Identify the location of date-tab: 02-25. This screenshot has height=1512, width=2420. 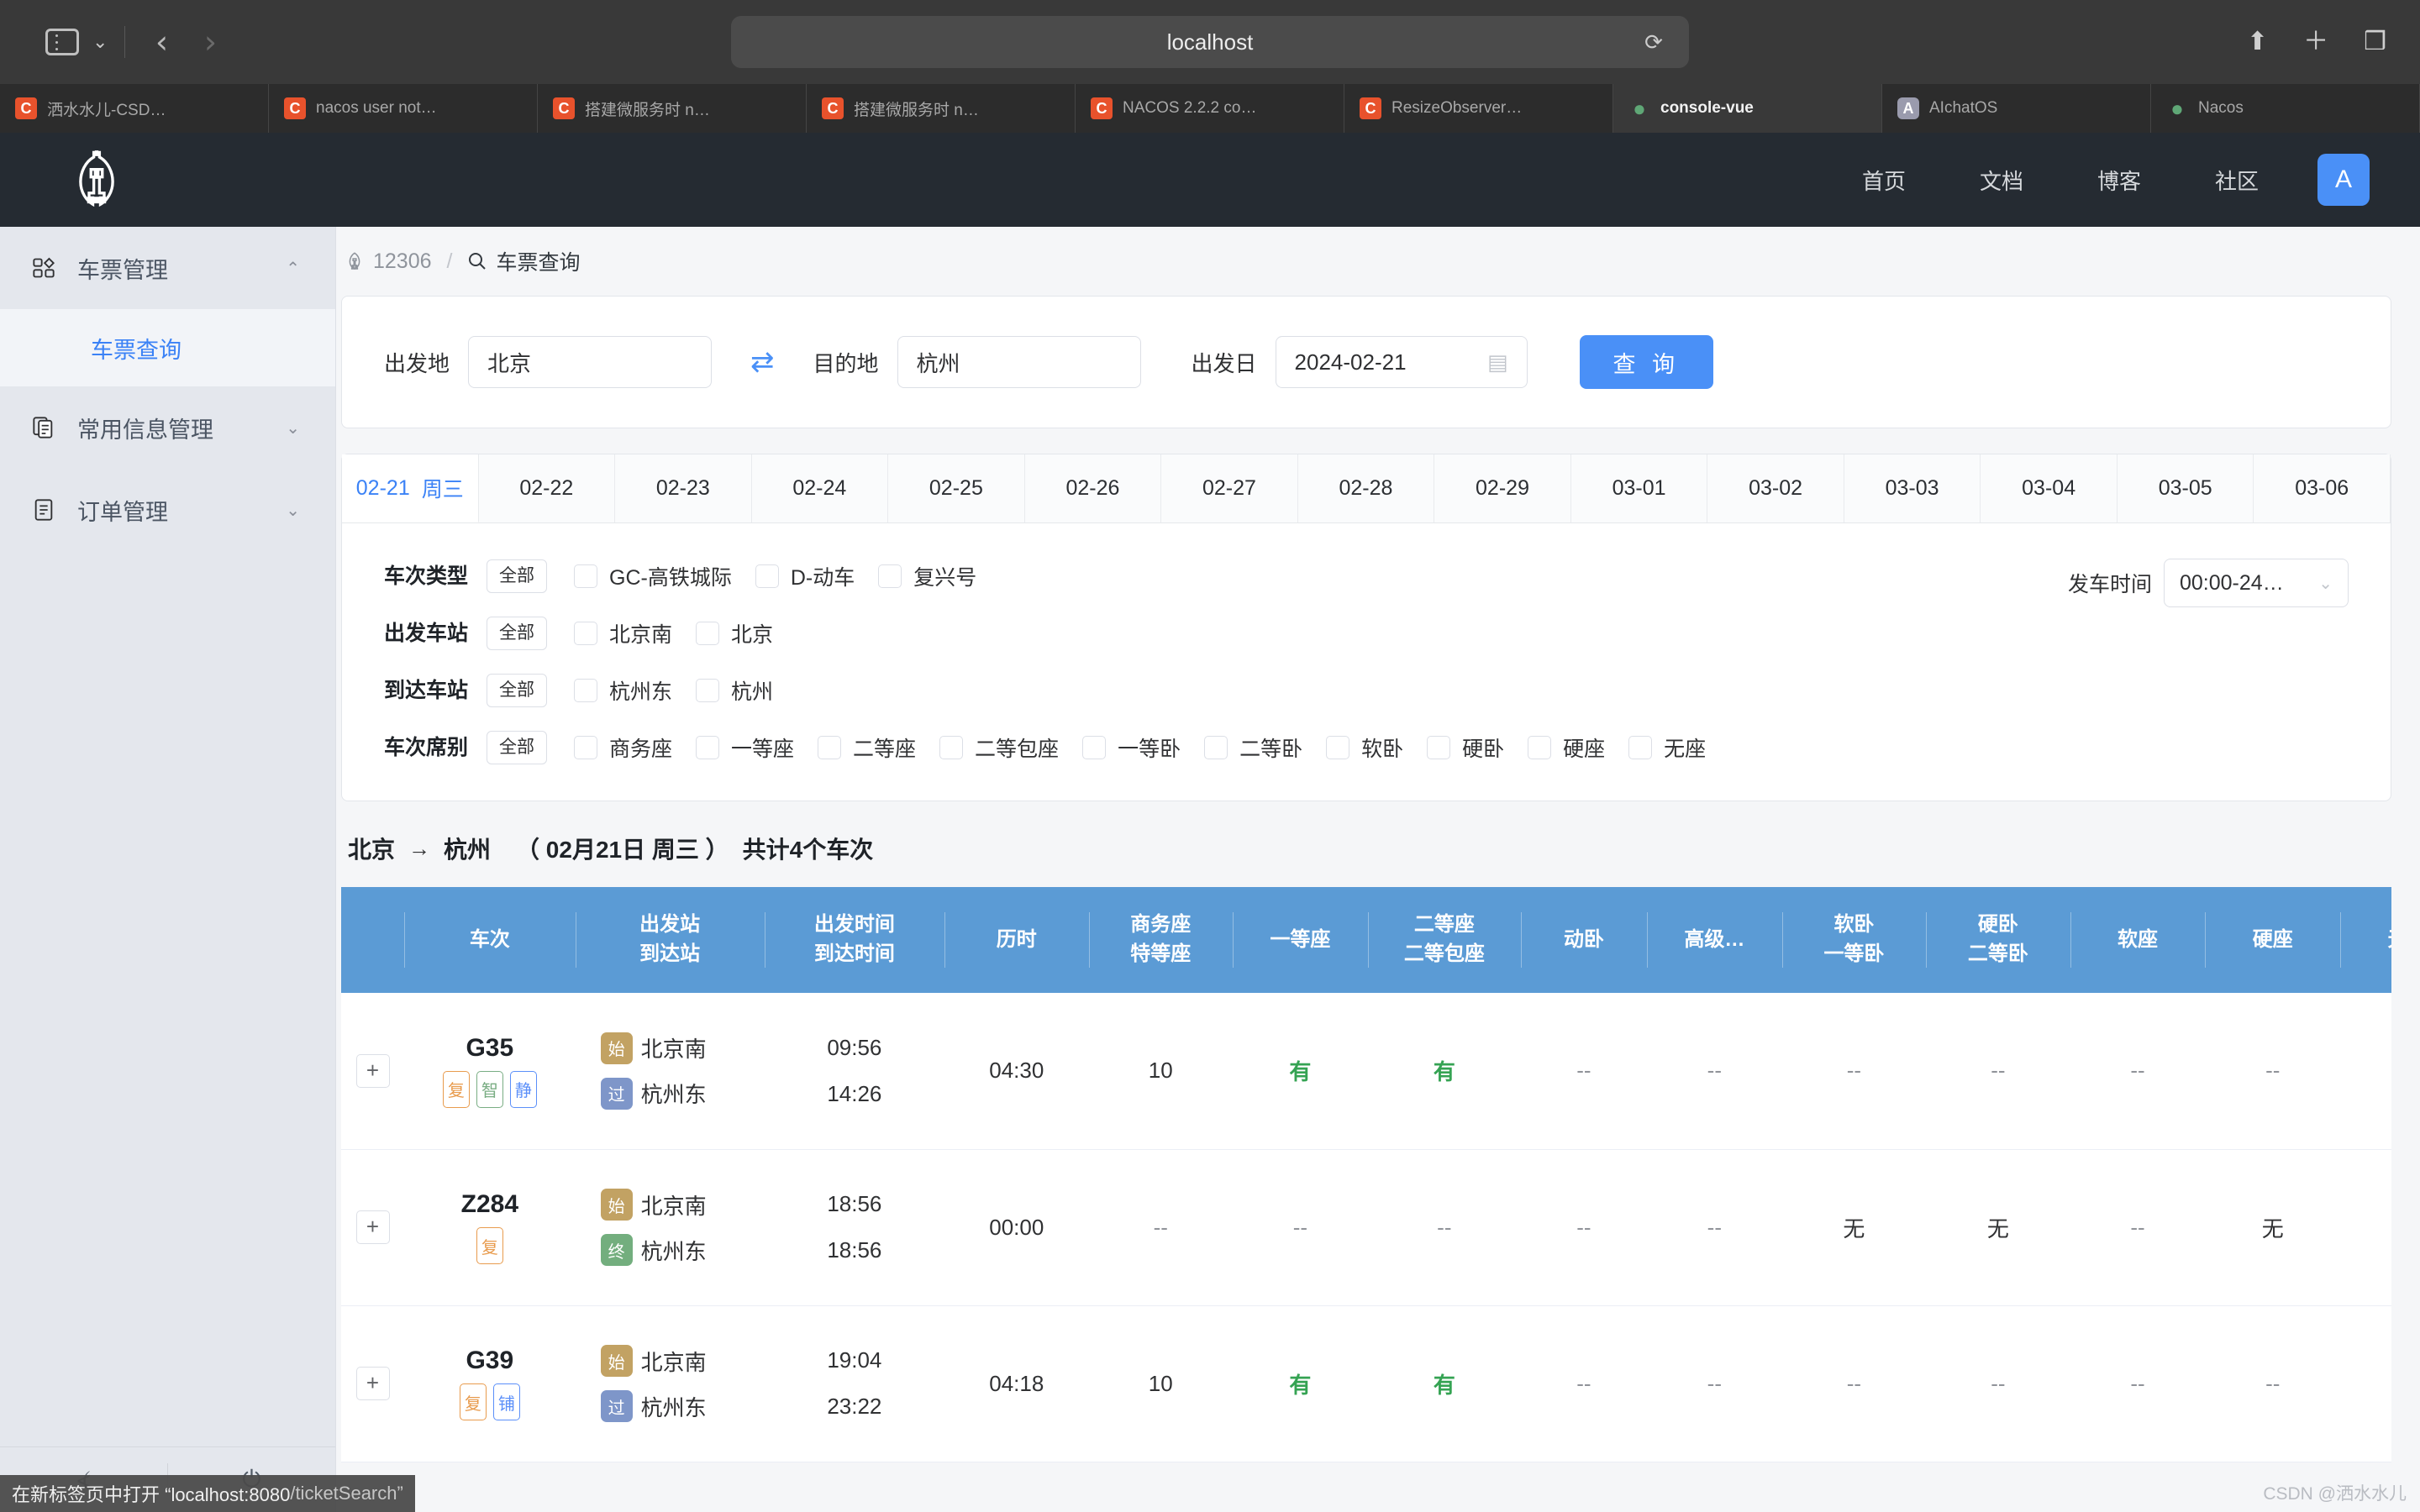
(957, 488).